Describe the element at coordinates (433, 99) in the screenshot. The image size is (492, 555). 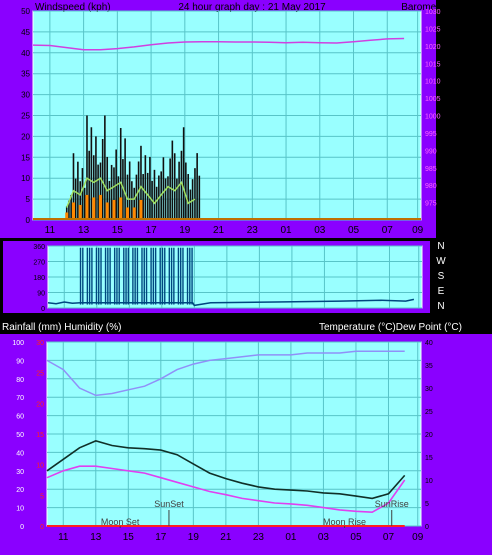
I see `barometer-tick: 1005` at that location.